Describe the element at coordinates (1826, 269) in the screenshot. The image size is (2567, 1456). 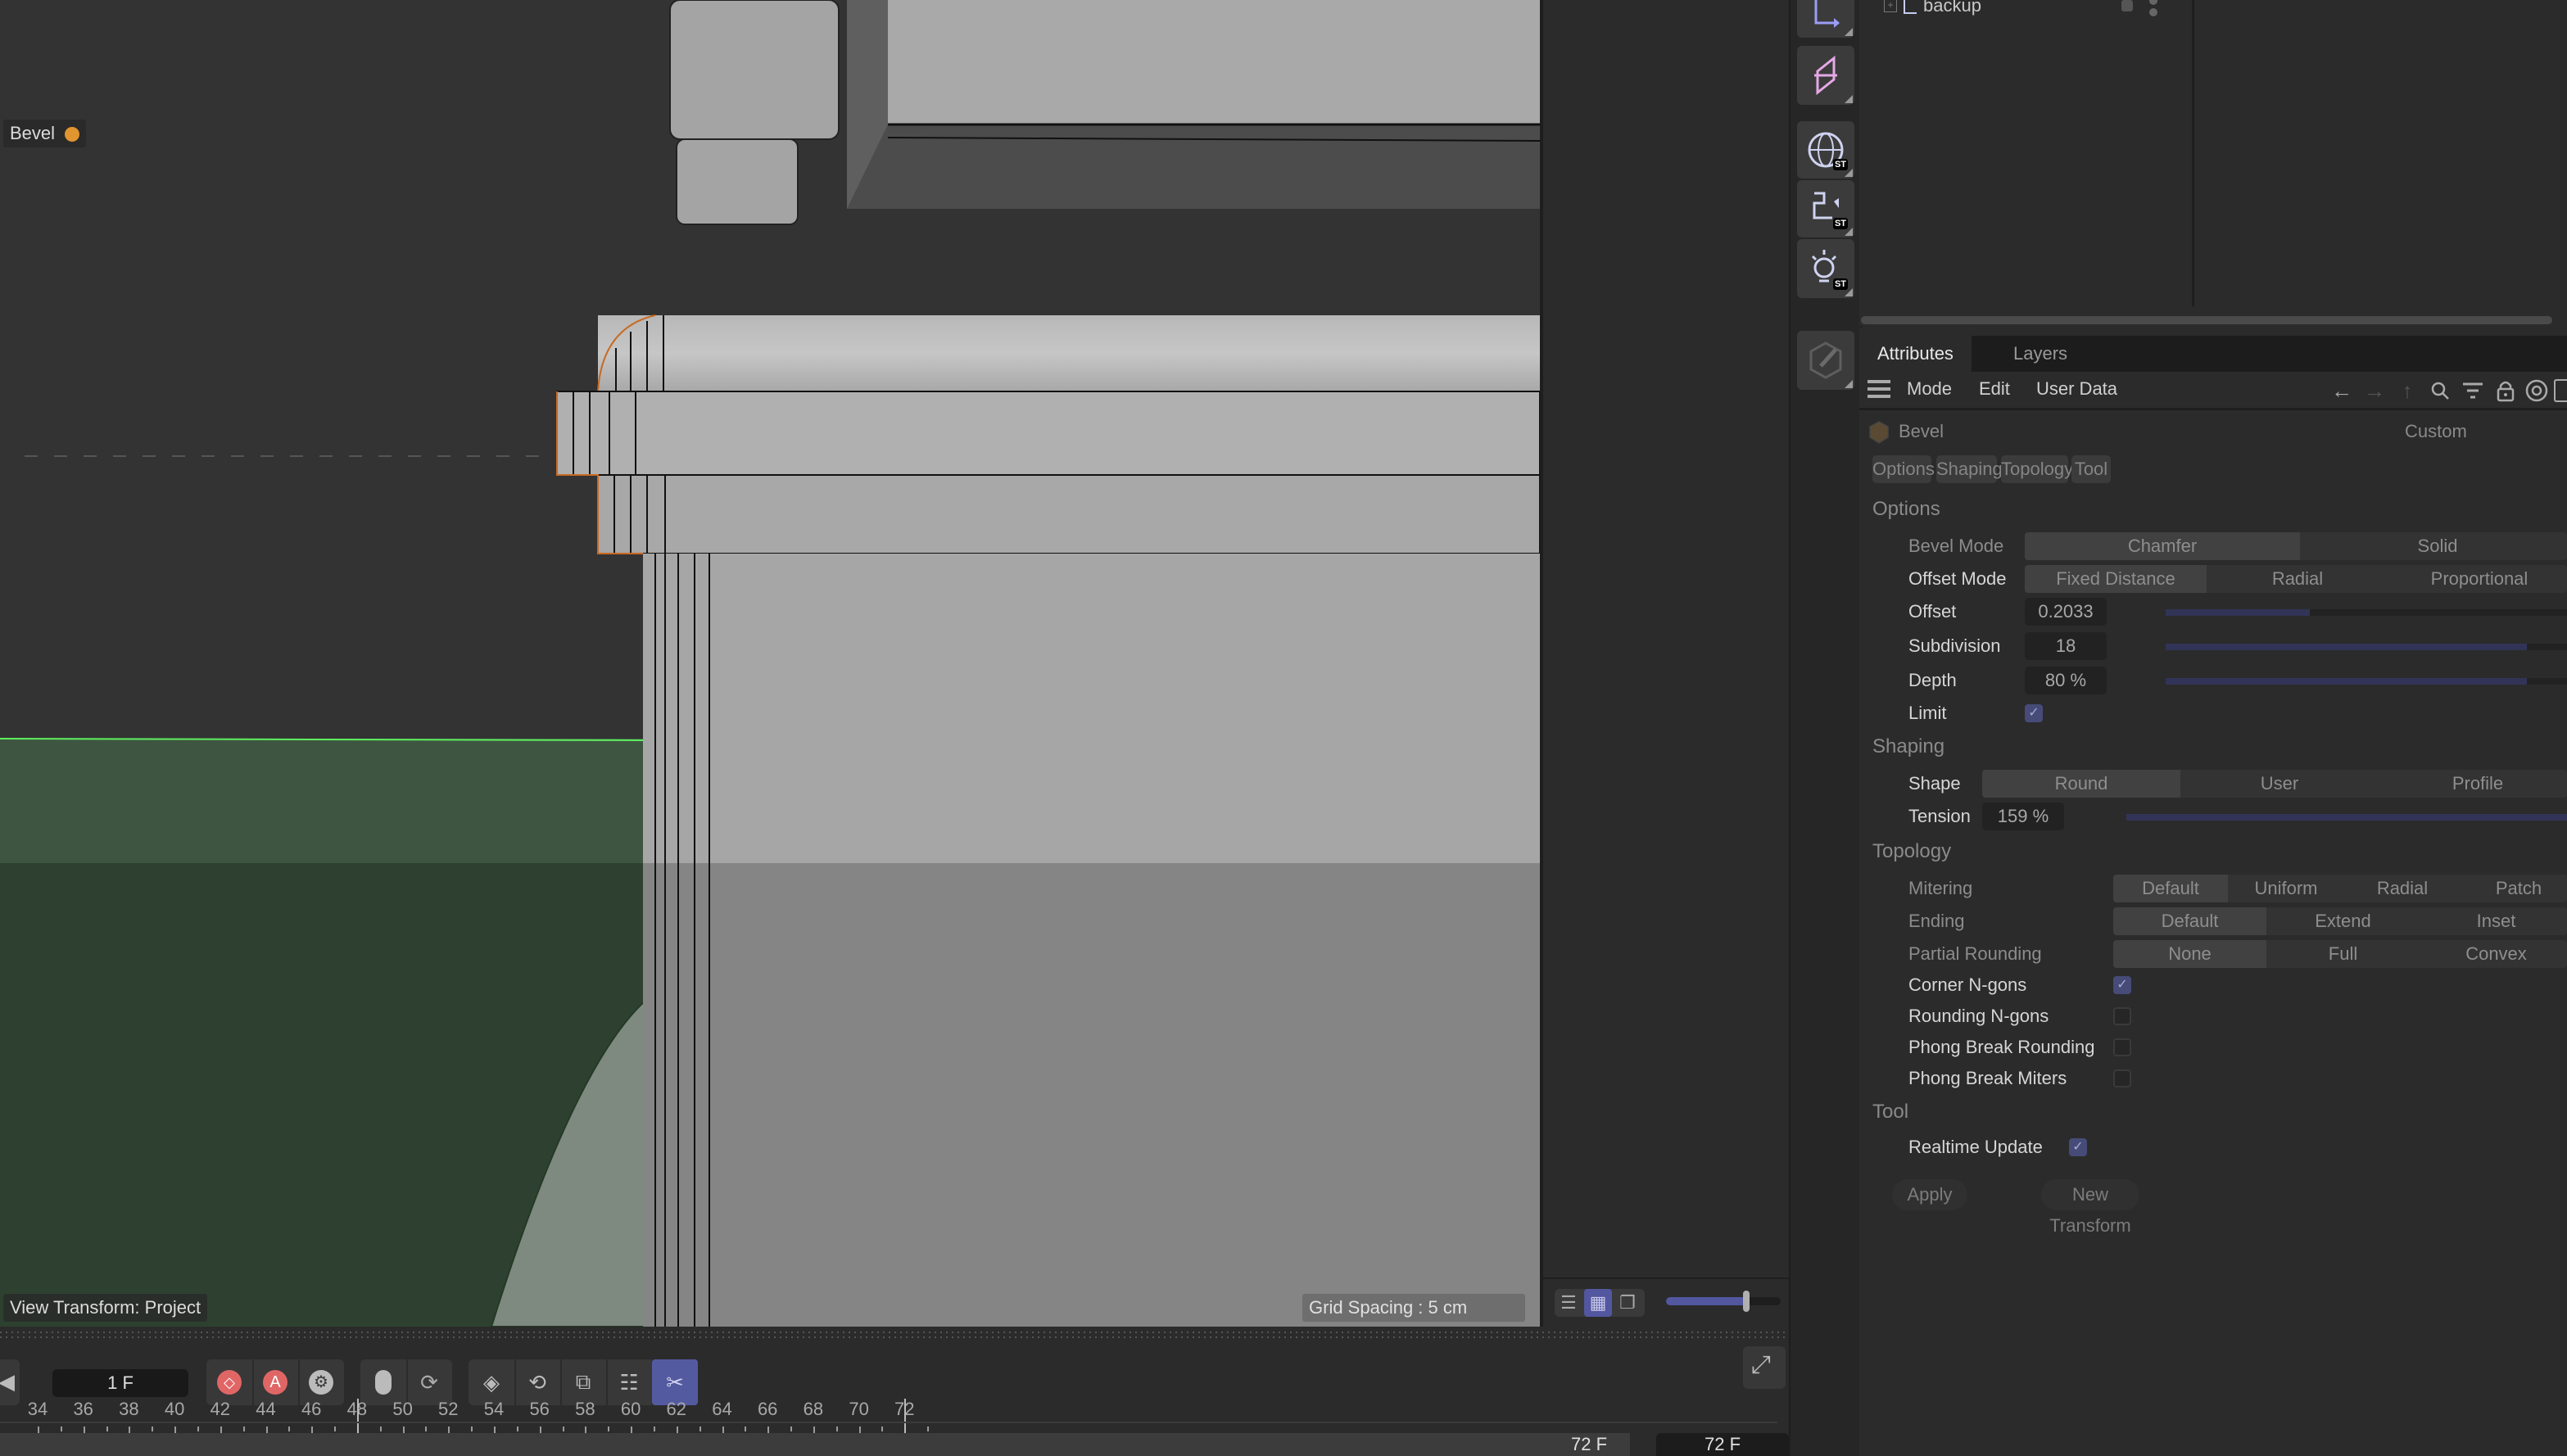
I see `light-st-button: ST` at that location.